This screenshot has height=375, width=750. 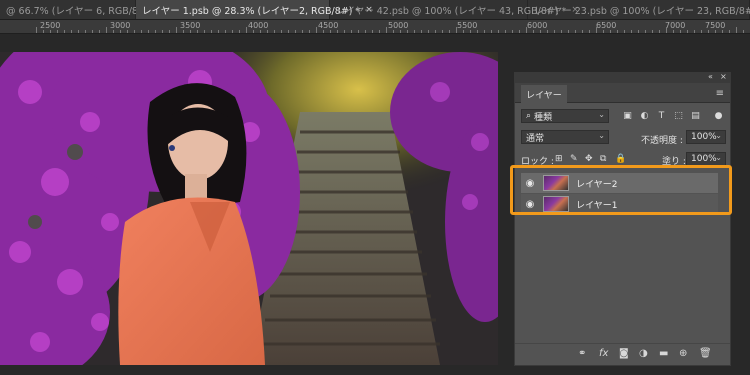 I want to click on collapse-icon: «, so click(x=710, y=76).